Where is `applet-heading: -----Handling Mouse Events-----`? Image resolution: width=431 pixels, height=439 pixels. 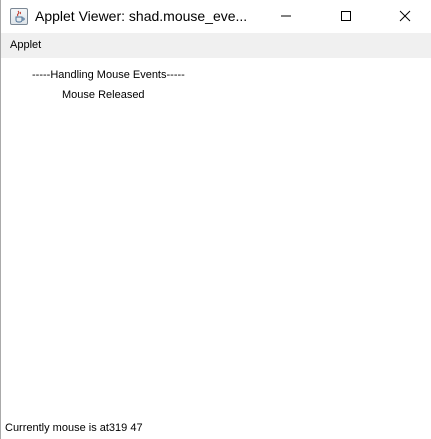 applet-heading: -----Handling Mouse Events----- is located at coordinates (108, 75).